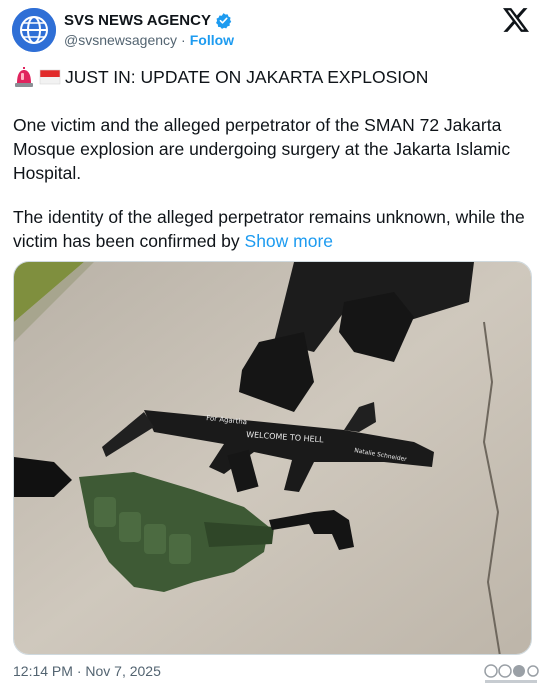 This screenshot has height=688, width=545. What do you see at coordinates (50, 77) in the screenshot?
I see `indonesia-flag-icon` at bounding box center [50, 77].